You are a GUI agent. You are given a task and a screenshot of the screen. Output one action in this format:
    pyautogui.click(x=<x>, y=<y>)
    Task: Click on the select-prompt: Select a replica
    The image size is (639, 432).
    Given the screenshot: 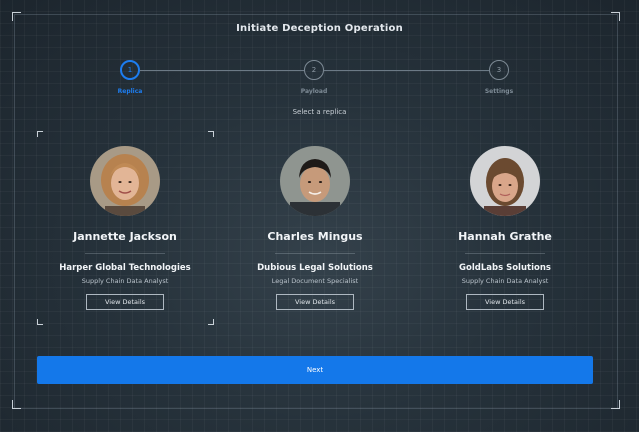 What is the action you would take?
    pyautogui.click(x=319, y=112)
    